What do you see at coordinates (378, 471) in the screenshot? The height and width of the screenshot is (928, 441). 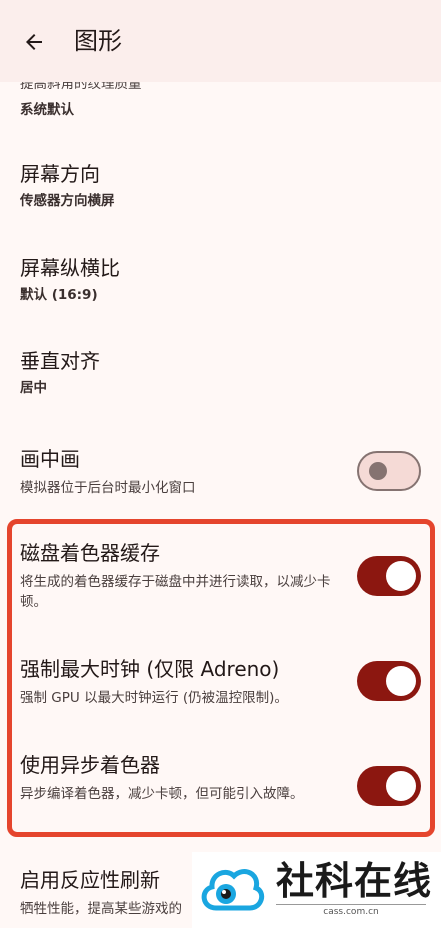 I see `pip-toggle-knob` at bounding box center [378, 471].